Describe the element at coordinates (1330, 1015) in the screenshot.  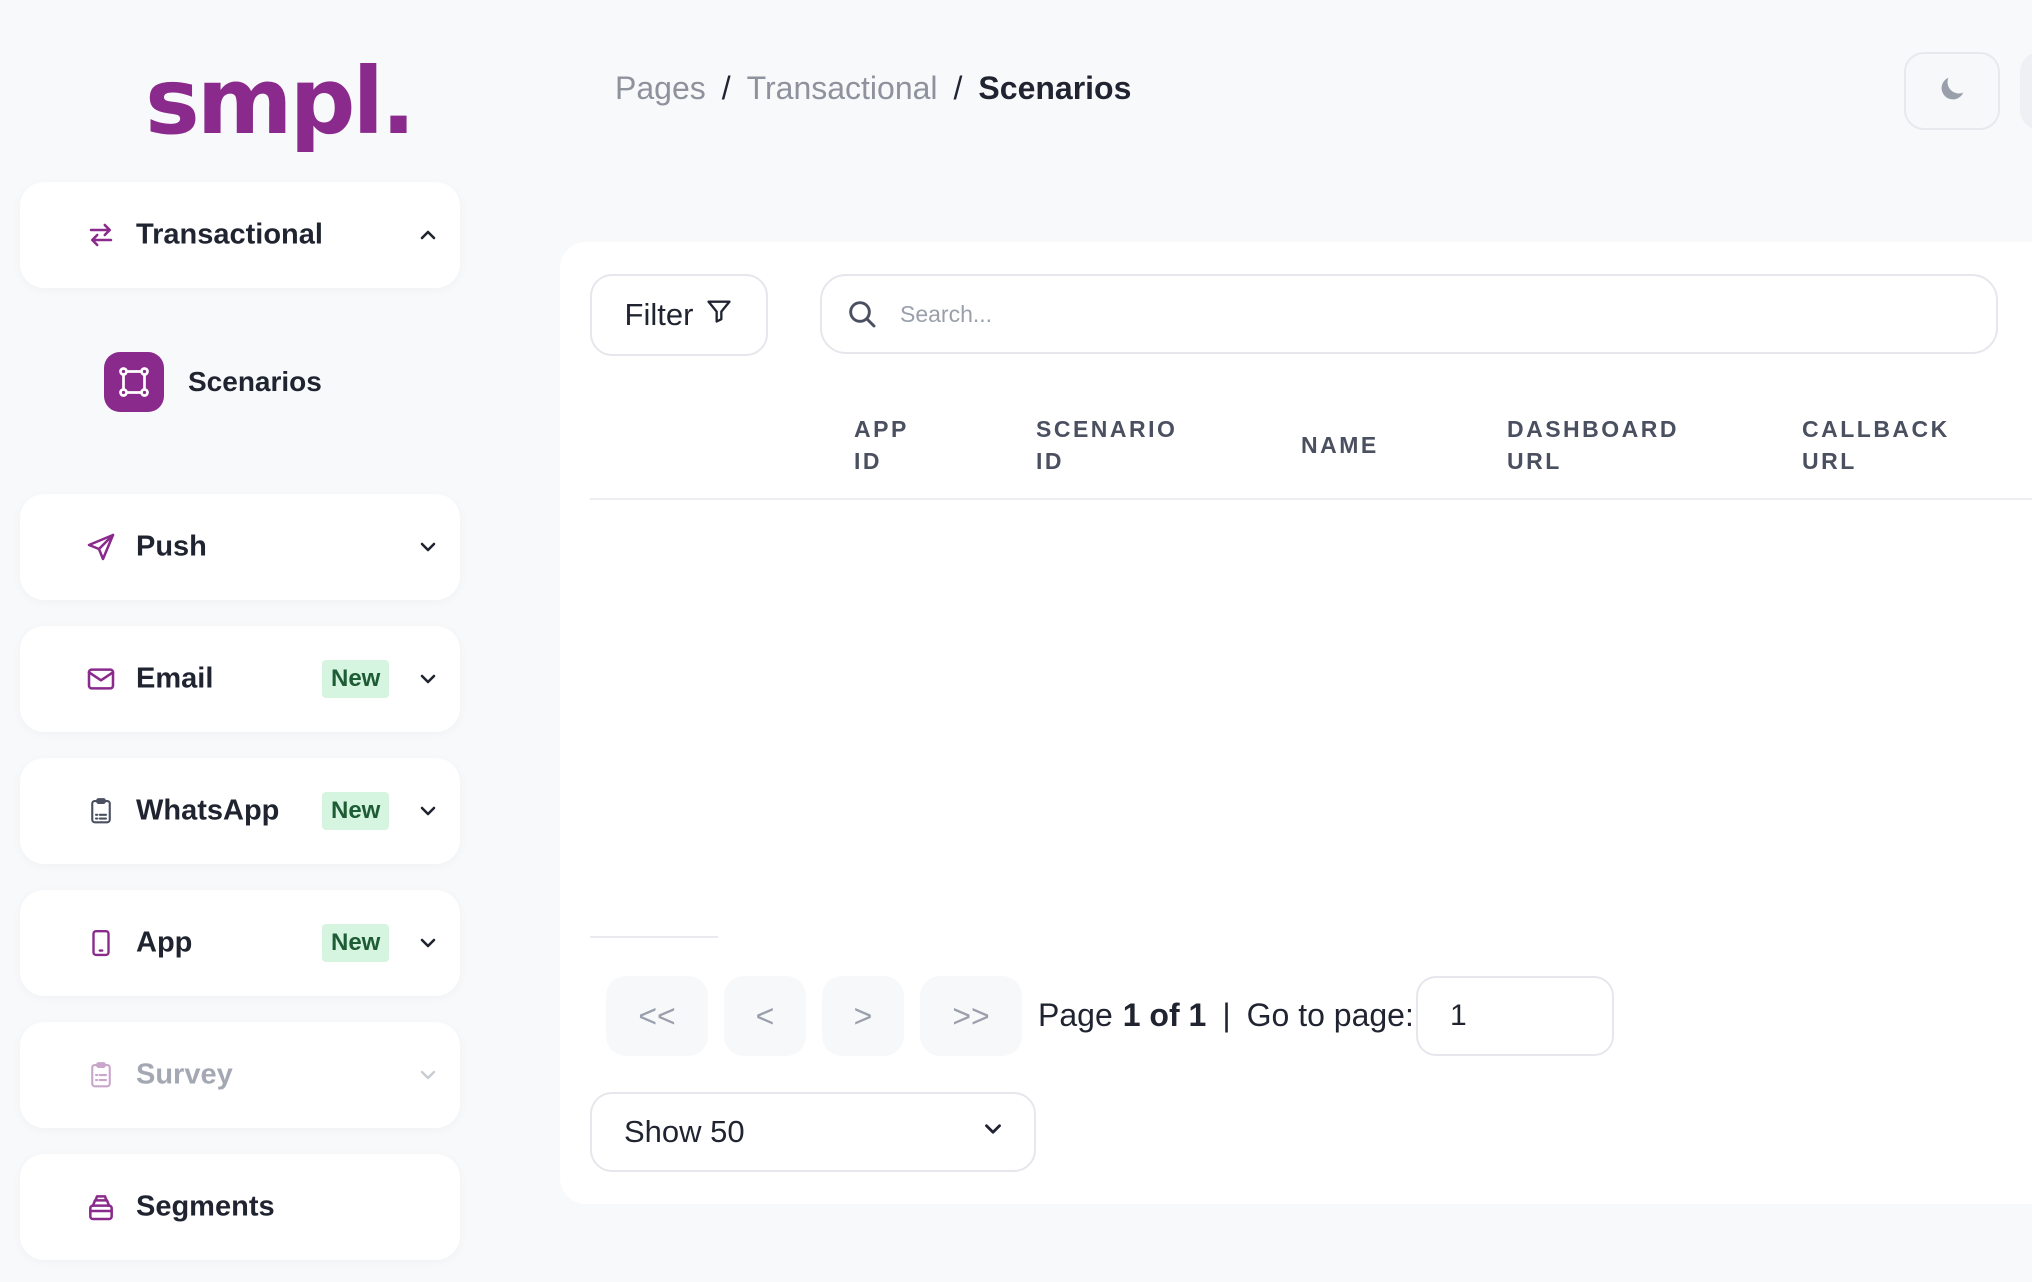
I see `goto-label: Go to page:` at that location.